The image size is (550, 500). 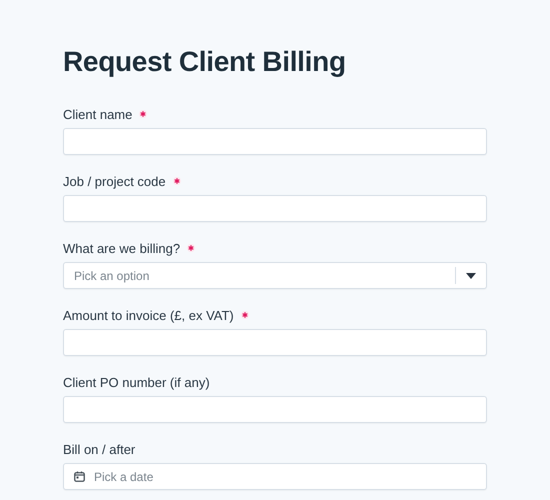 What do you see at coordinates (121, 248) in the screenshot?
I see `field-label: What are we billing?` at bounding box center [121, 248].